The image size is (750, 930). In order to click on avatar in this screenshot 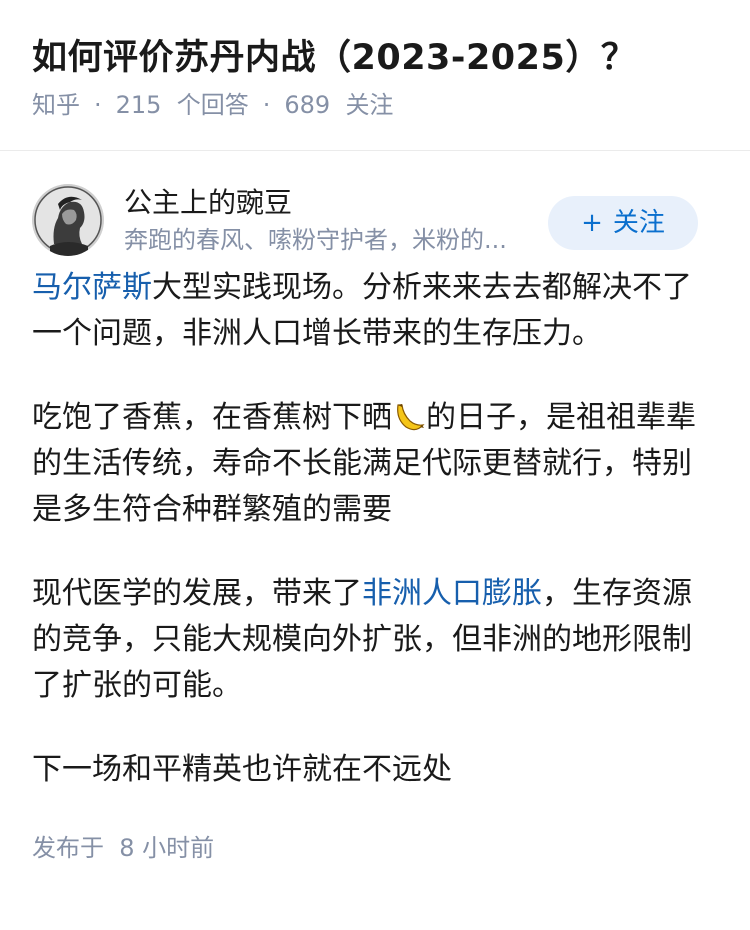, I will do `click(68, 220)`.